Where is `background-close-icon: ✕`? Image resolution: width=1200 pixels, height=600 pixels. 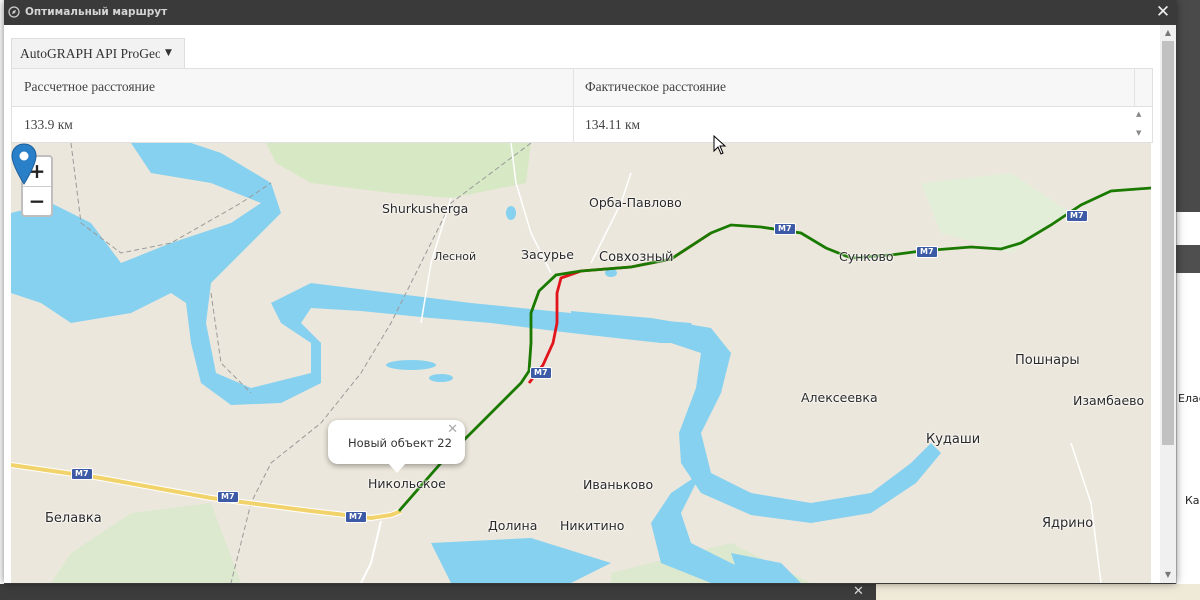 background-close-icon: ✕ is located at coordinates (858, 592).